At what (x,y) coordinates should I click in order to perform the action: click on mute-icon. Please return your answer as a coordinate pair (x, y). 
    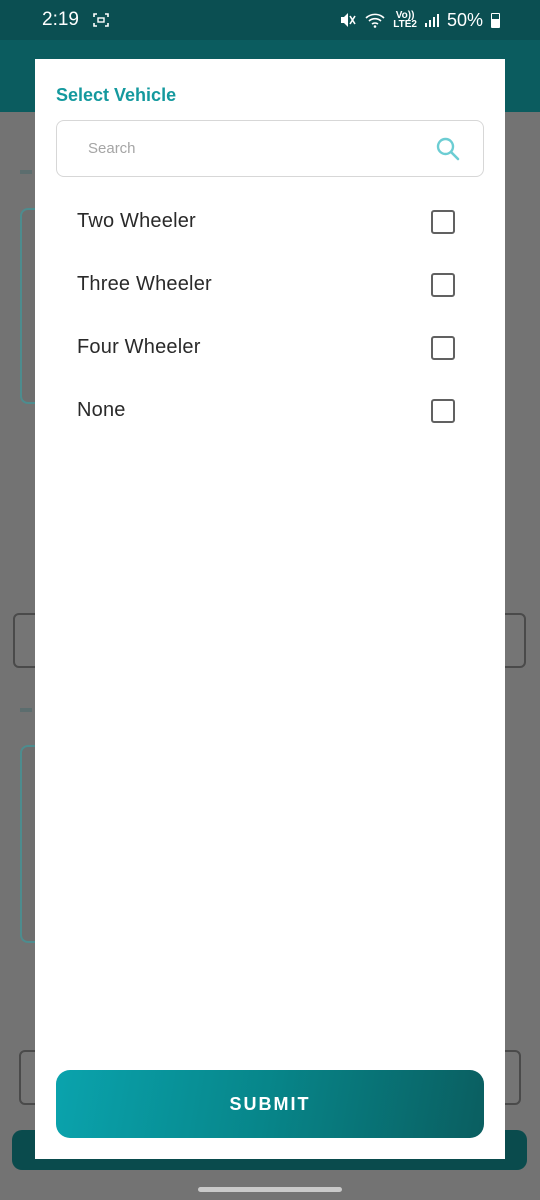
    Looking at the image, I should click on (348, 20).